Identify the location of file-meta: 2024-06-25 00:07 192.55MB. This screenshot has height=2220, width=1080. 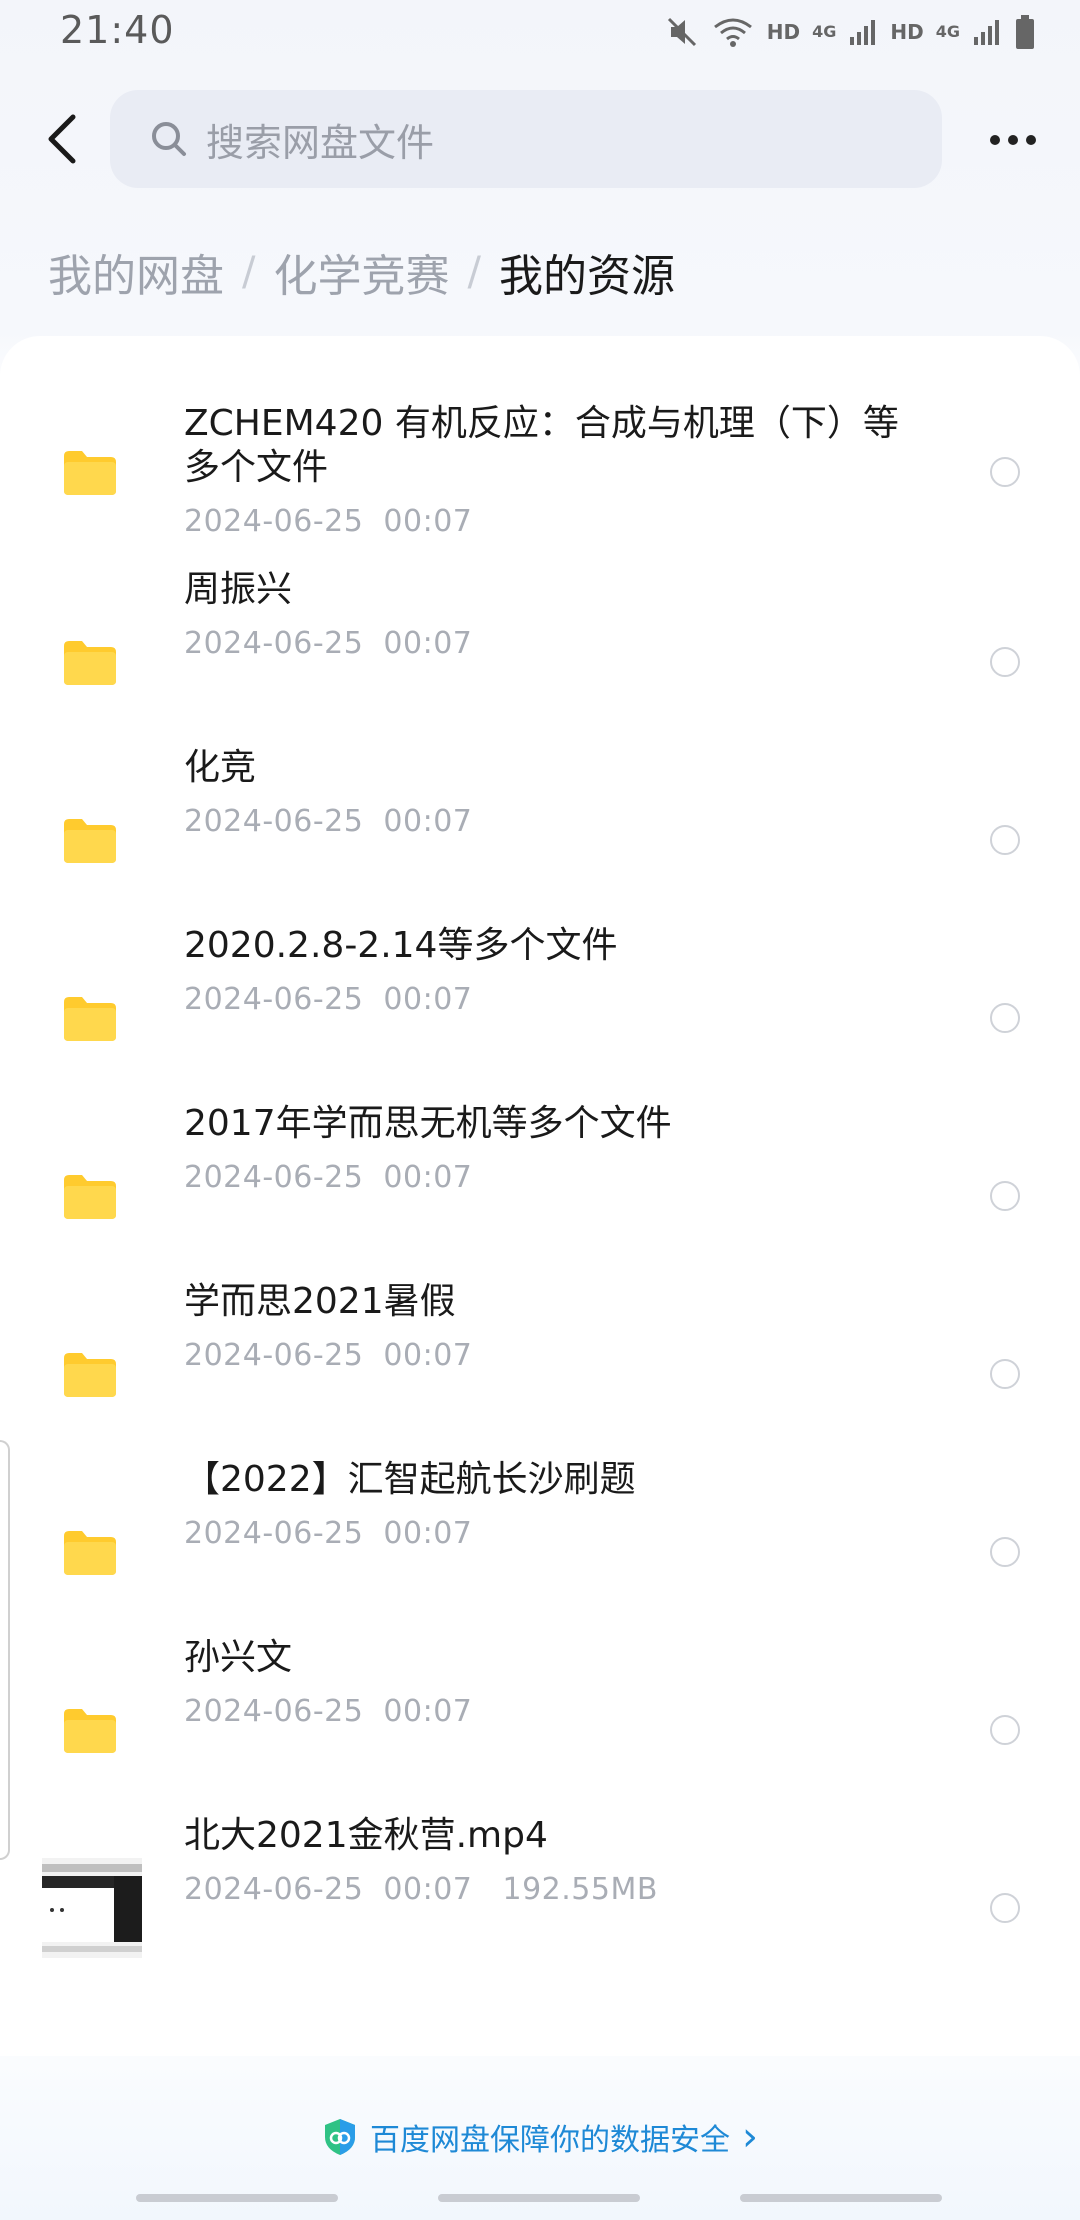
(421, 1889).